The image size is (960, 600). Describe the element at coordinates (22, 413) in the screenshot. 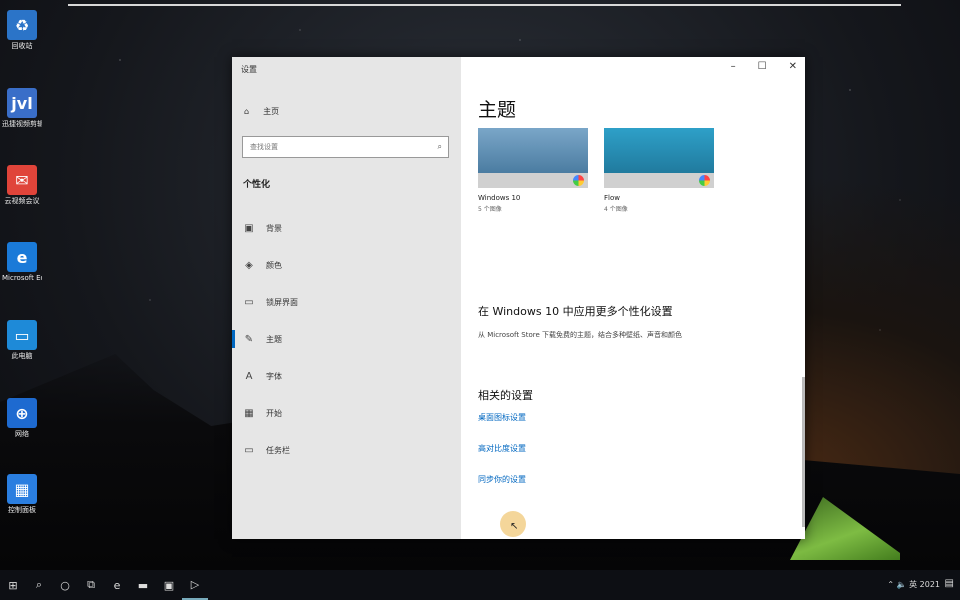

I see `desktop-icon-image: ⊕` at that location.